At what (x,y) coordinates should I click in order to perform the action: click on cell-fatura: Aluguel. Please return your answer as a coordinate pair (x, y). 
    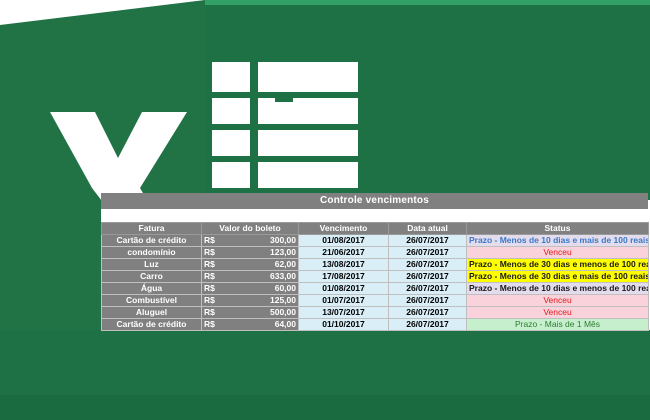
    Looking at the image, I should click on (151, 312).